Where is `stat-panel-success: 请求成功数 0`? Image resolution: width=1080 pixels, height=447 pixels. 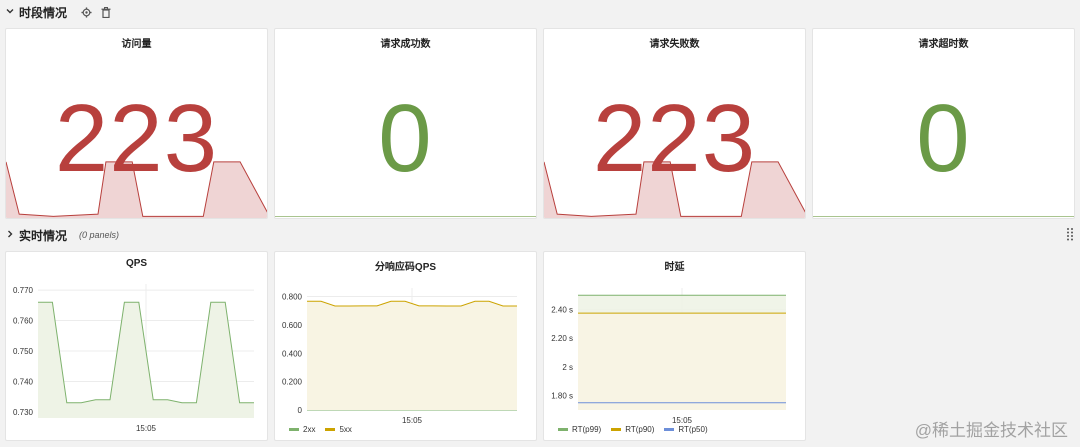
stat-panel-success: 请求成功数 0 is located at coordinates (405, 123).